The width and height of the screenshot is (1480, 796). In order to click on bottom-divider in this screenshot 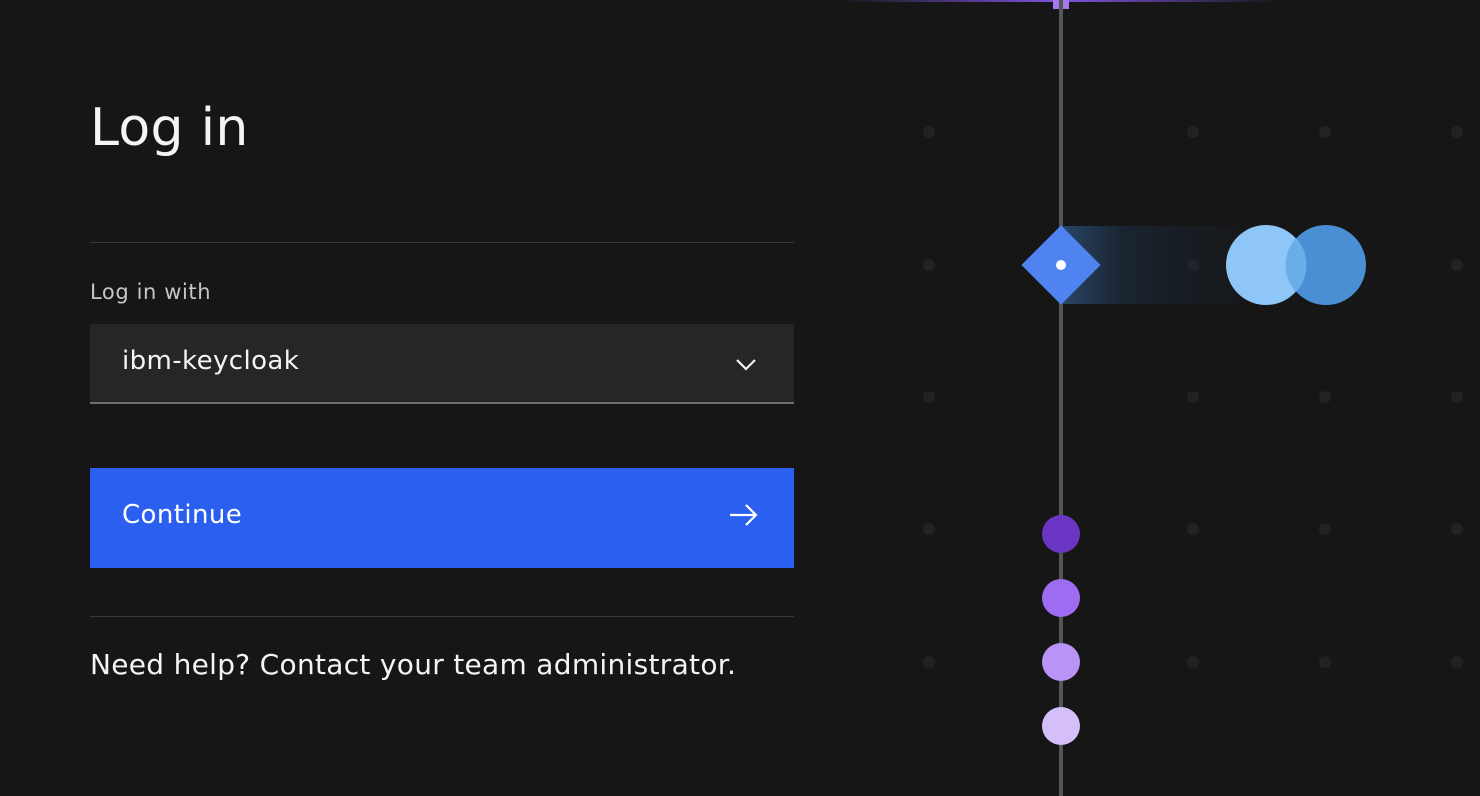, I will do `click(442, 616)`.